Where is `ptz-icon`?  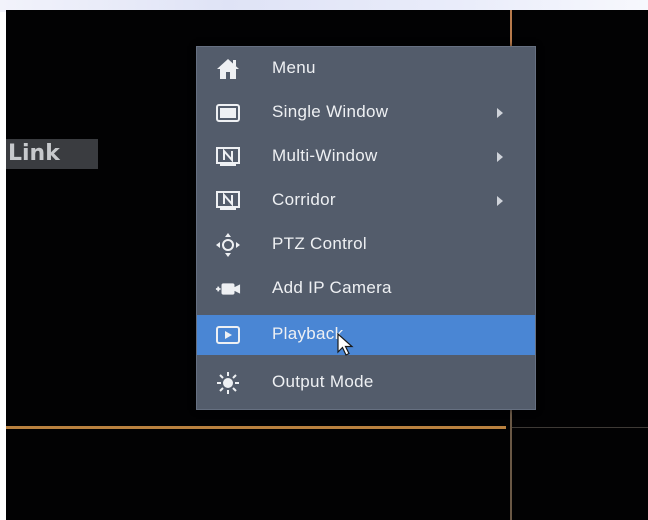
ptz-icon is located at coordinates (228, 245).